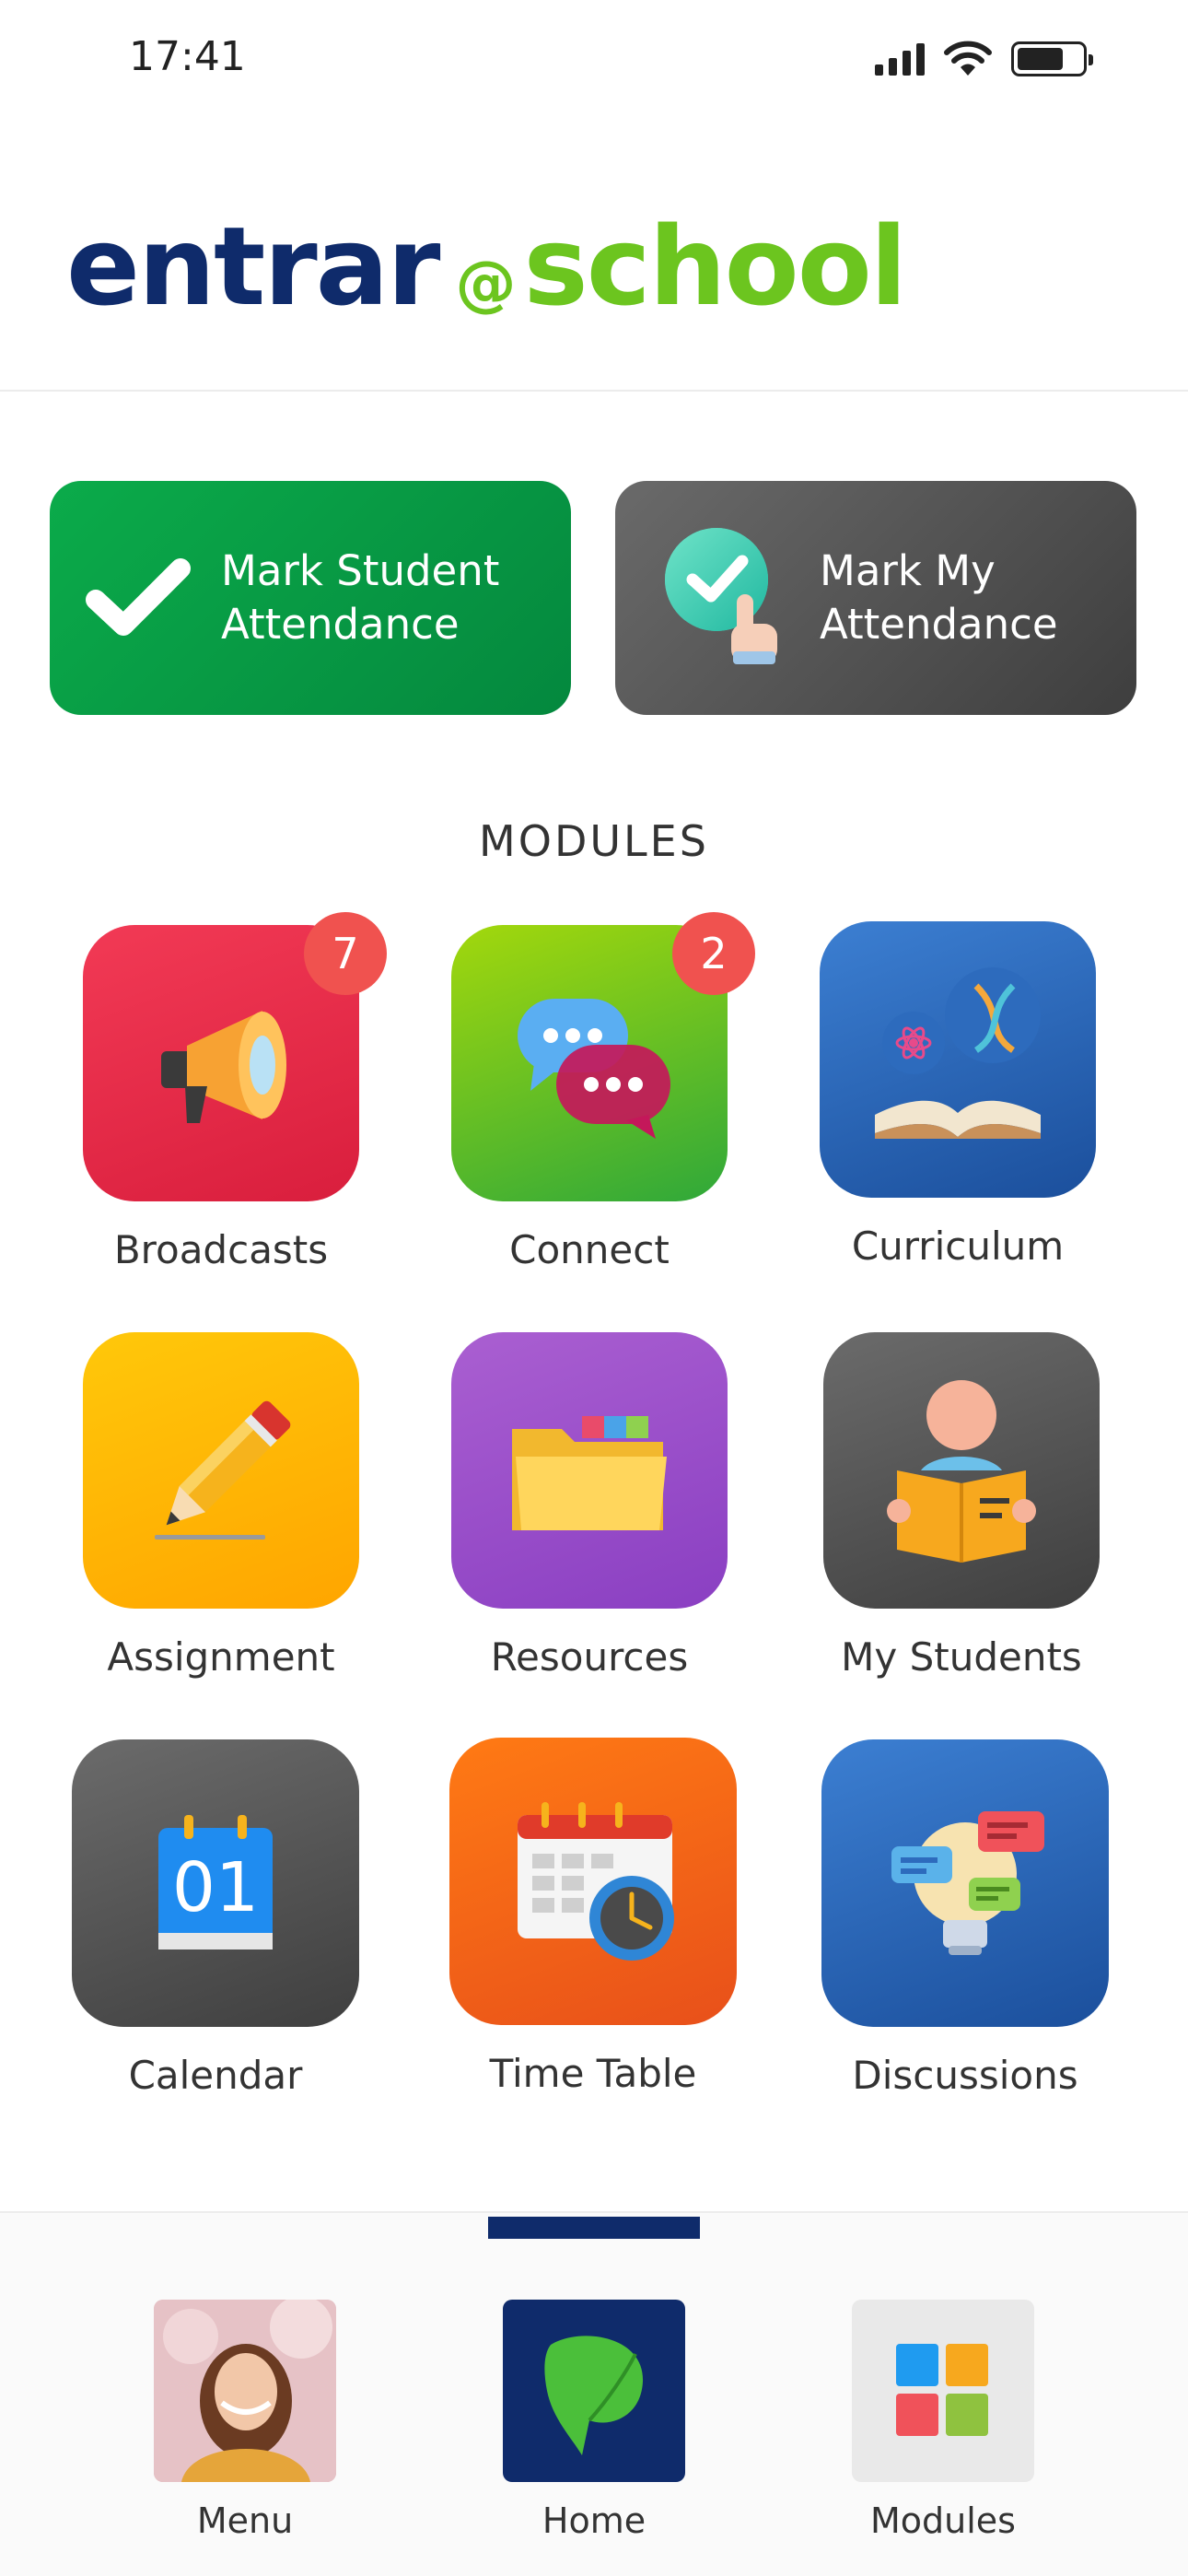 Image resolution: width=1188 pixels, height=2576 pixels. I want to click on book-science-icon, so click(958, 1053).